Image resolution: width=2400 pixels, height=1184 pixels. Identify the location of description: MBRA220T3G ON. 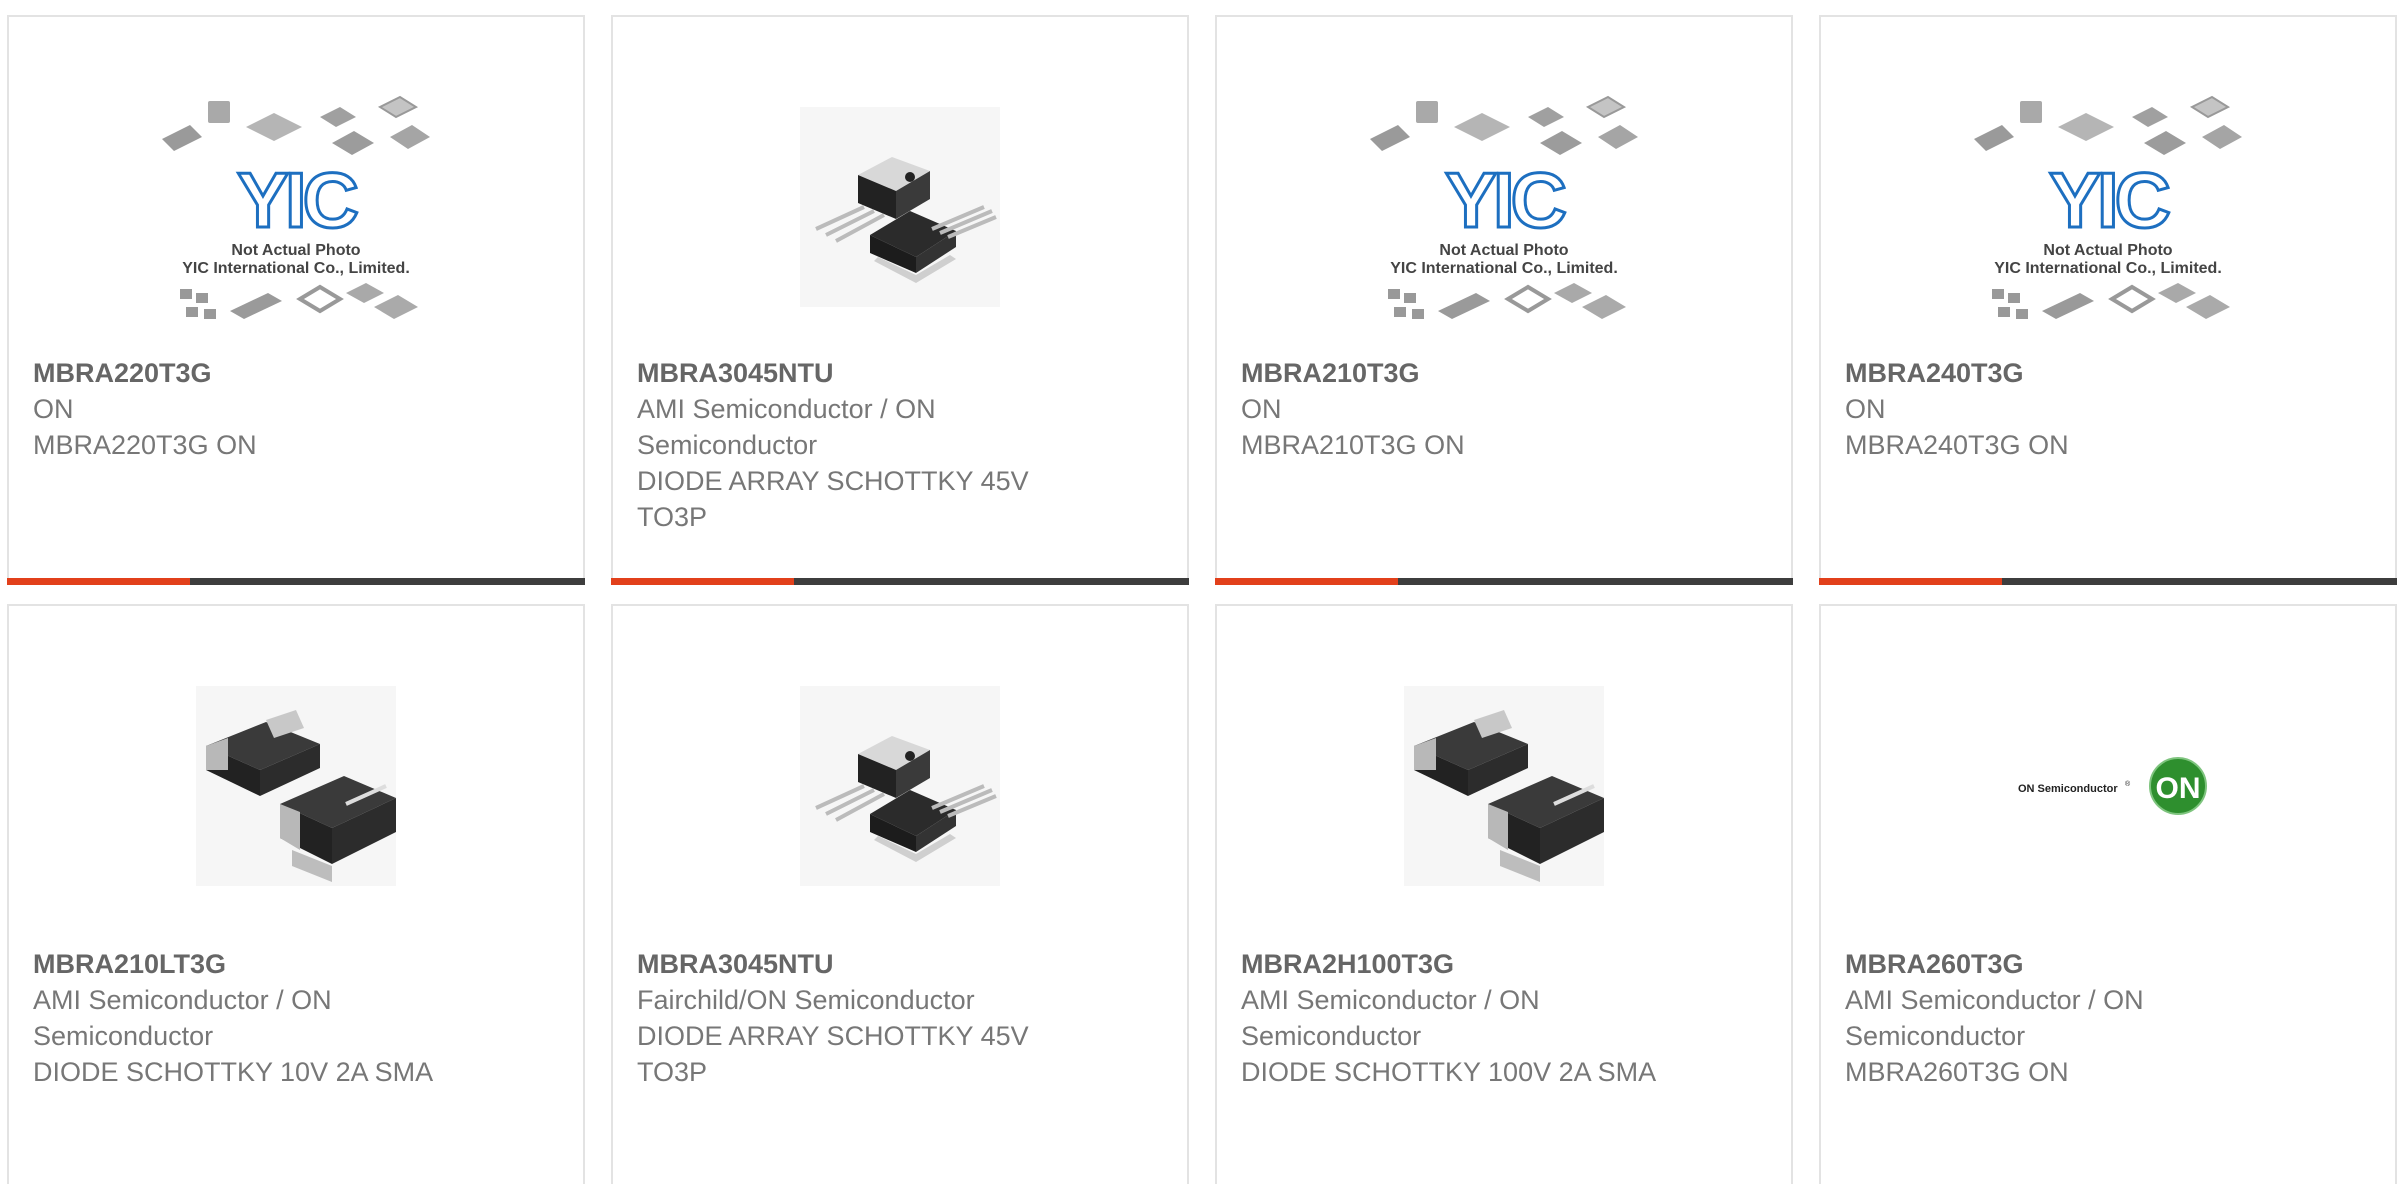
(145, 445).